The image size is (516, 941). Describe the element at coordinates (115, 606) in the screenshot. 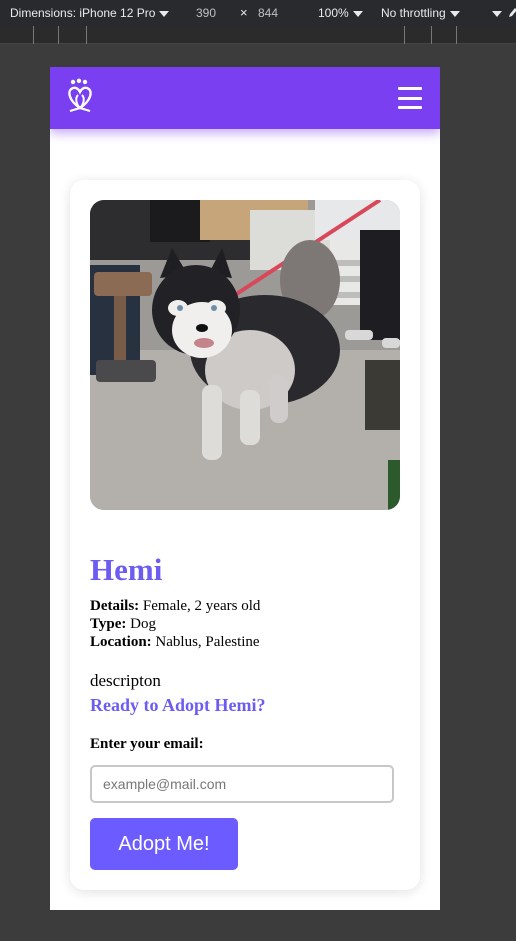

I see `details-label: Details:` at that location.